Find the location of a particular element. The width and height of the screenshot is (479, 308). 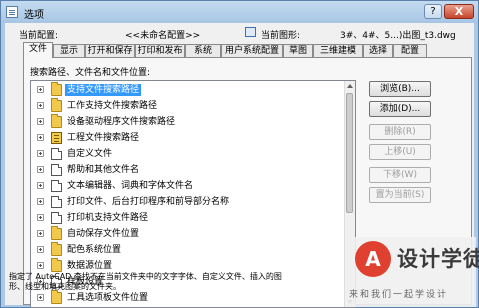

tree-item: 自动保存文件位置 is located at coordinates (188, 233).